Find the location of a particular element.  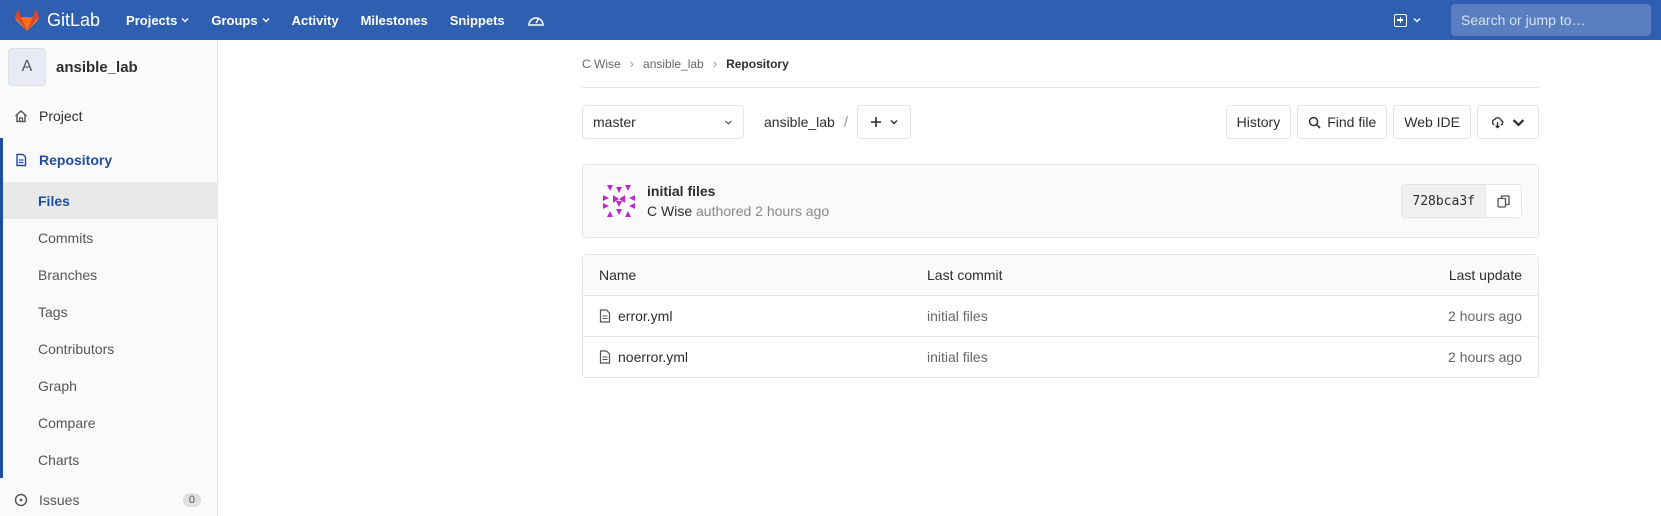

gitlab-logo: GitLab is located at coordinates (57, 20).